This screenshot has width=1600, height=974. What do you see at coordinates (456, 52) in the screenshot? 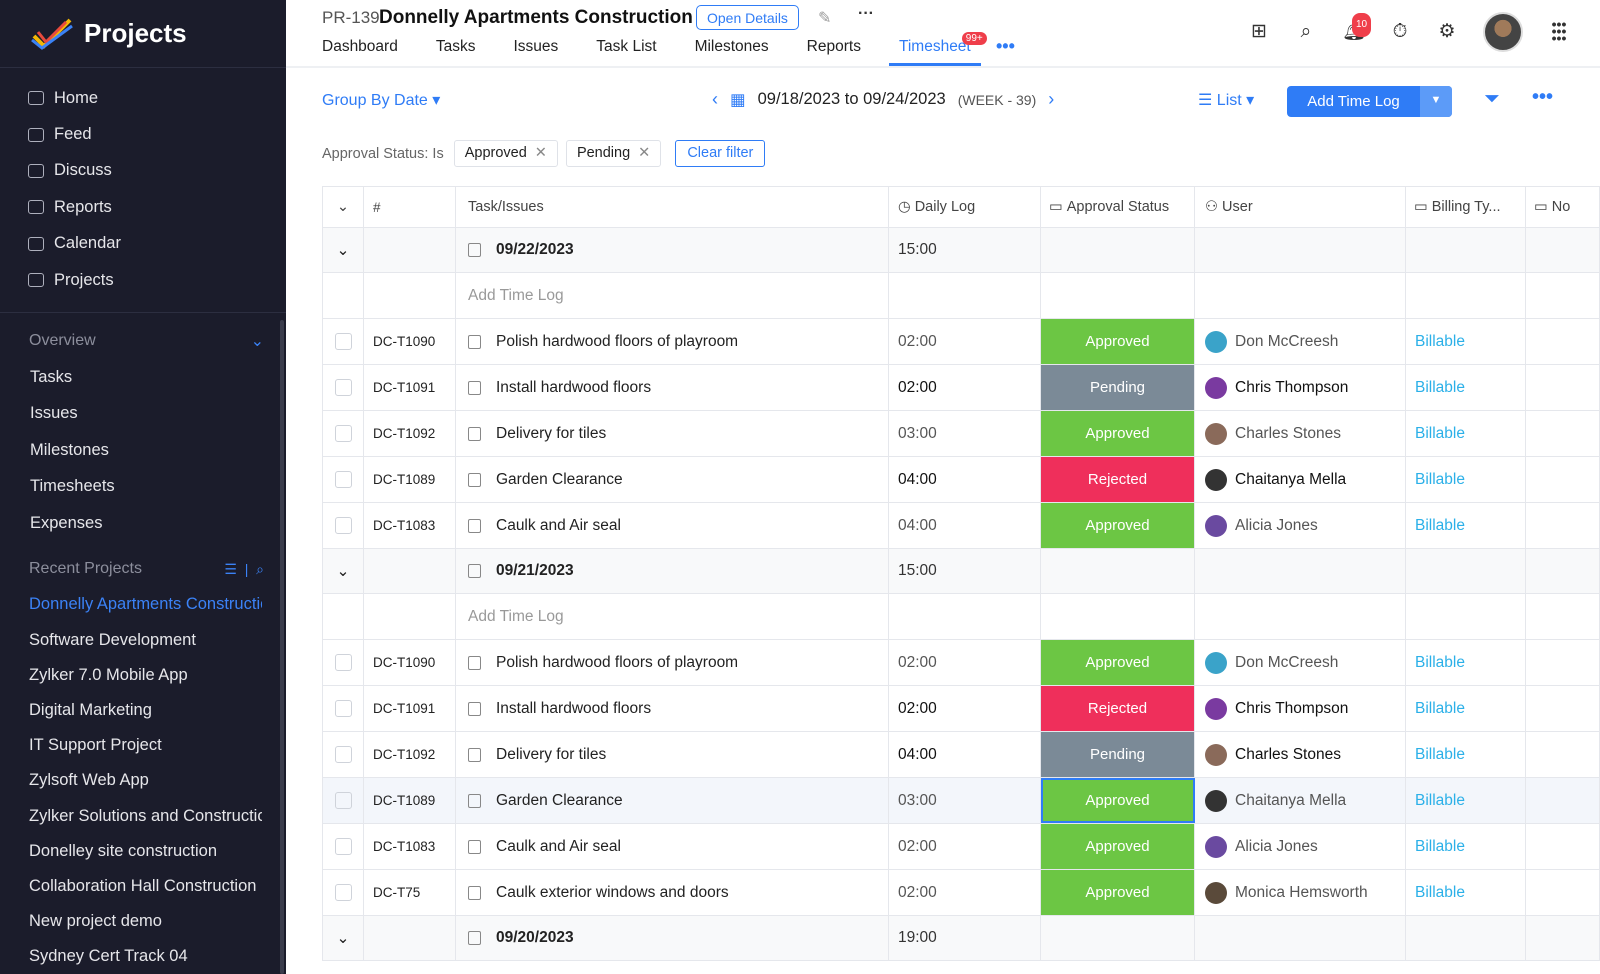
I see `tab-tasks: Tasks` at bounding box center [456, 52].